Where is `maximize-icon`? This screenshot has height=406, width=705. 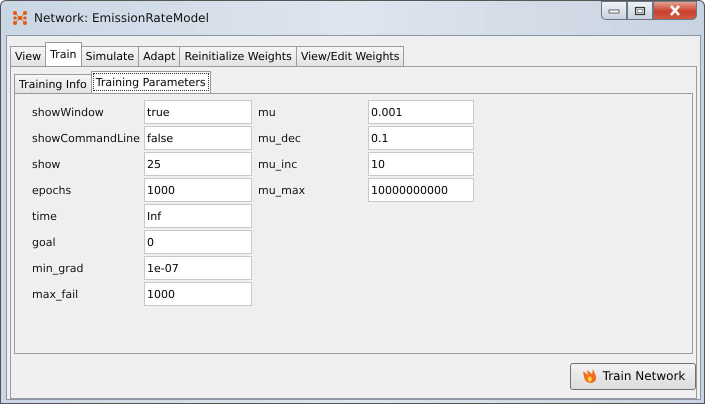 maximize-icon is located at coordinates (640, 11).